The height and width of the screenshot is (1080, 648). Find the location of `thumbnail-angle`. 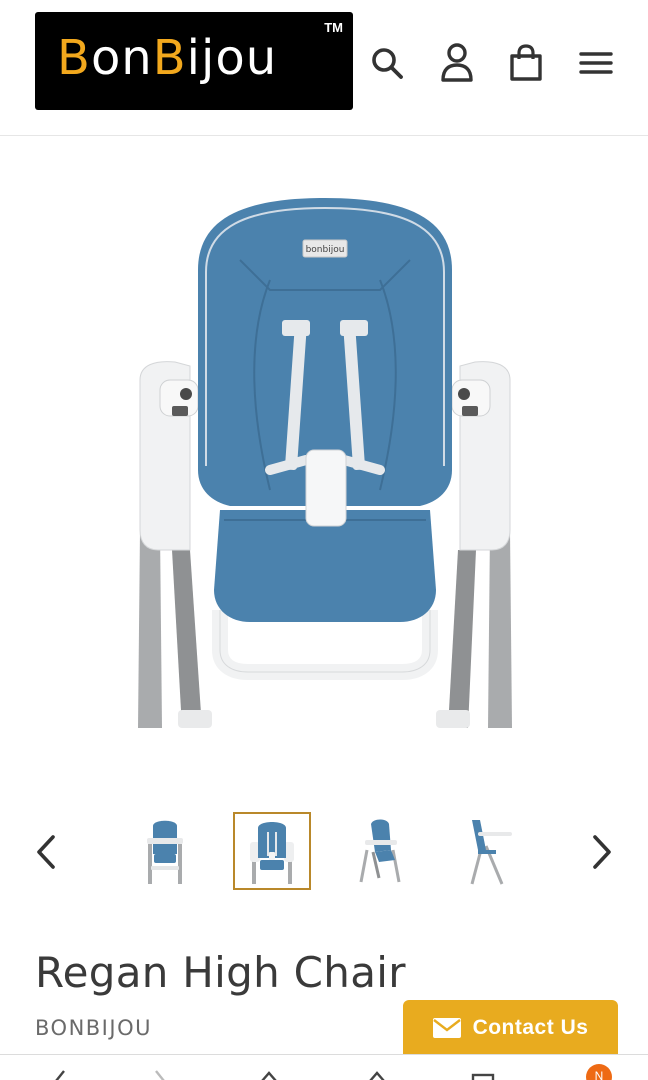

thumbnail-angle is located at coordinates (380, 851).